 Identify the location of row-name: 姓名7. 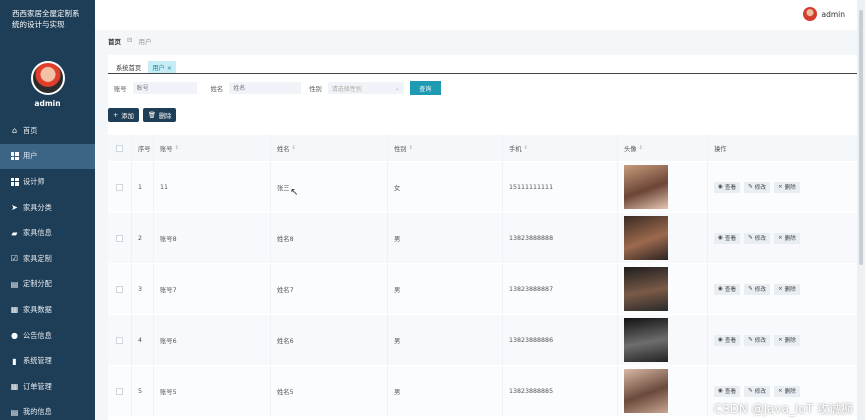
(329, 289).